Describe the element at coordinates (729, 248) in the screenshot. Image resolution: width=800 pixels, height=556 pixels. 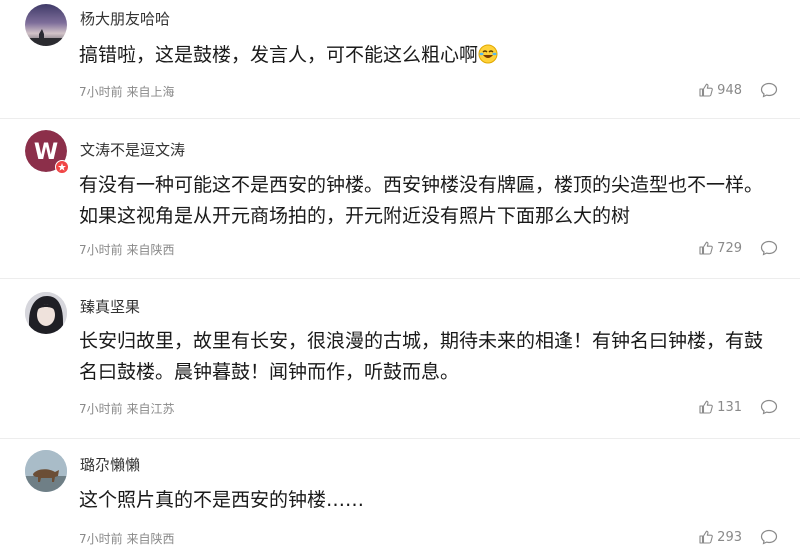
I see `like-count: 729` at that location.